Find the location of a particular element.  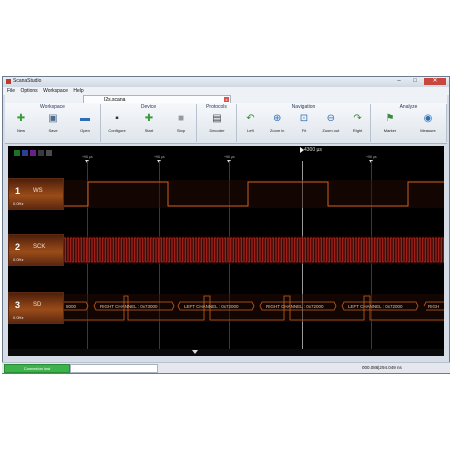

app-logo-icon is located at coordinates (8, 81).